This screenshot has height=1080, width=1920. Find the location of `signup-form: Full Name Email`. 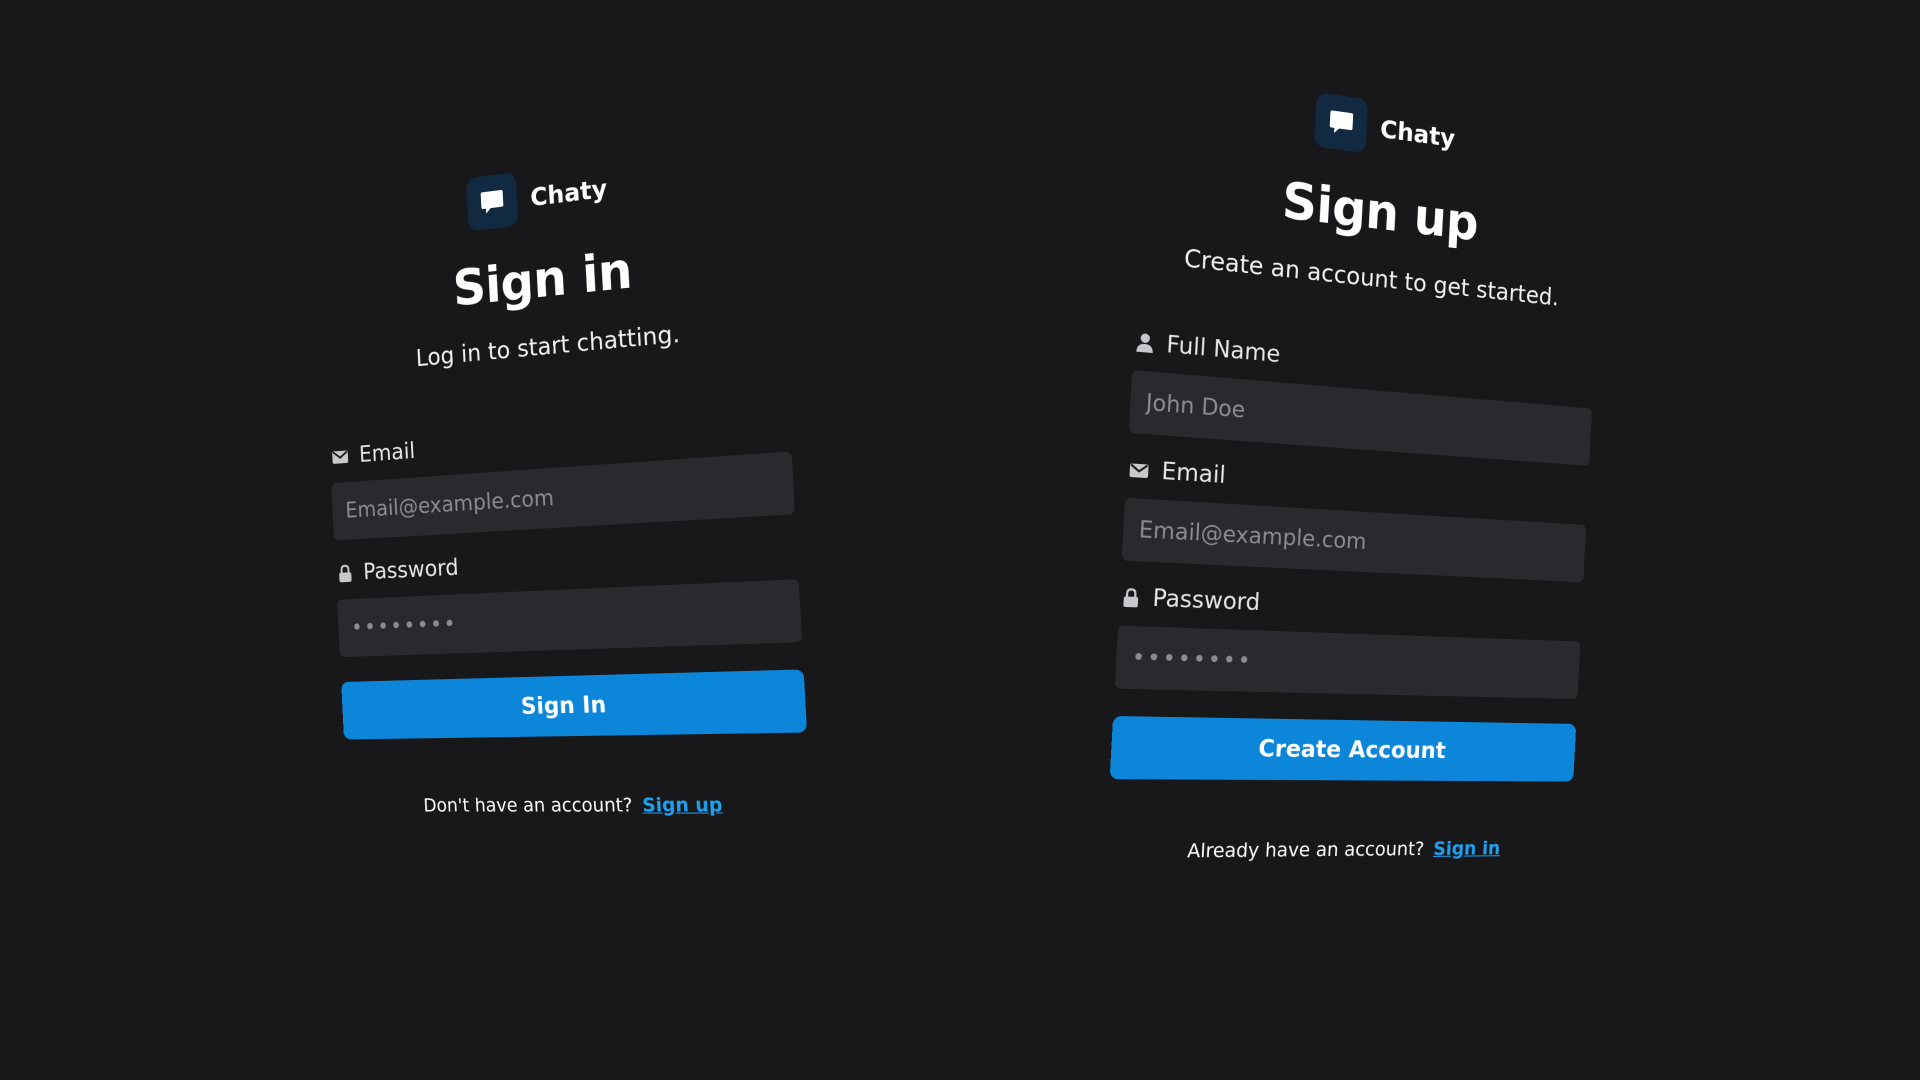

signup-form: Full Name Email is located at coordinates (1351, 555).